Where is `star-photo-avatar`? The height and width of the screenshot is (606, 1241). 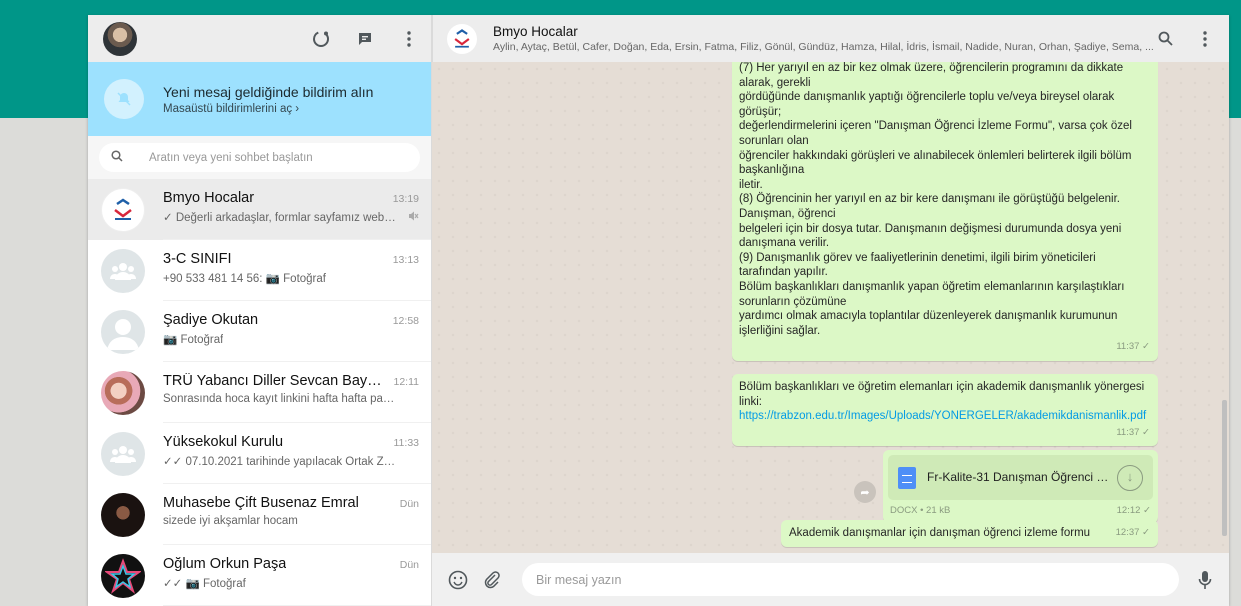 star-photo-avatar is located at coordinates (123, 575).